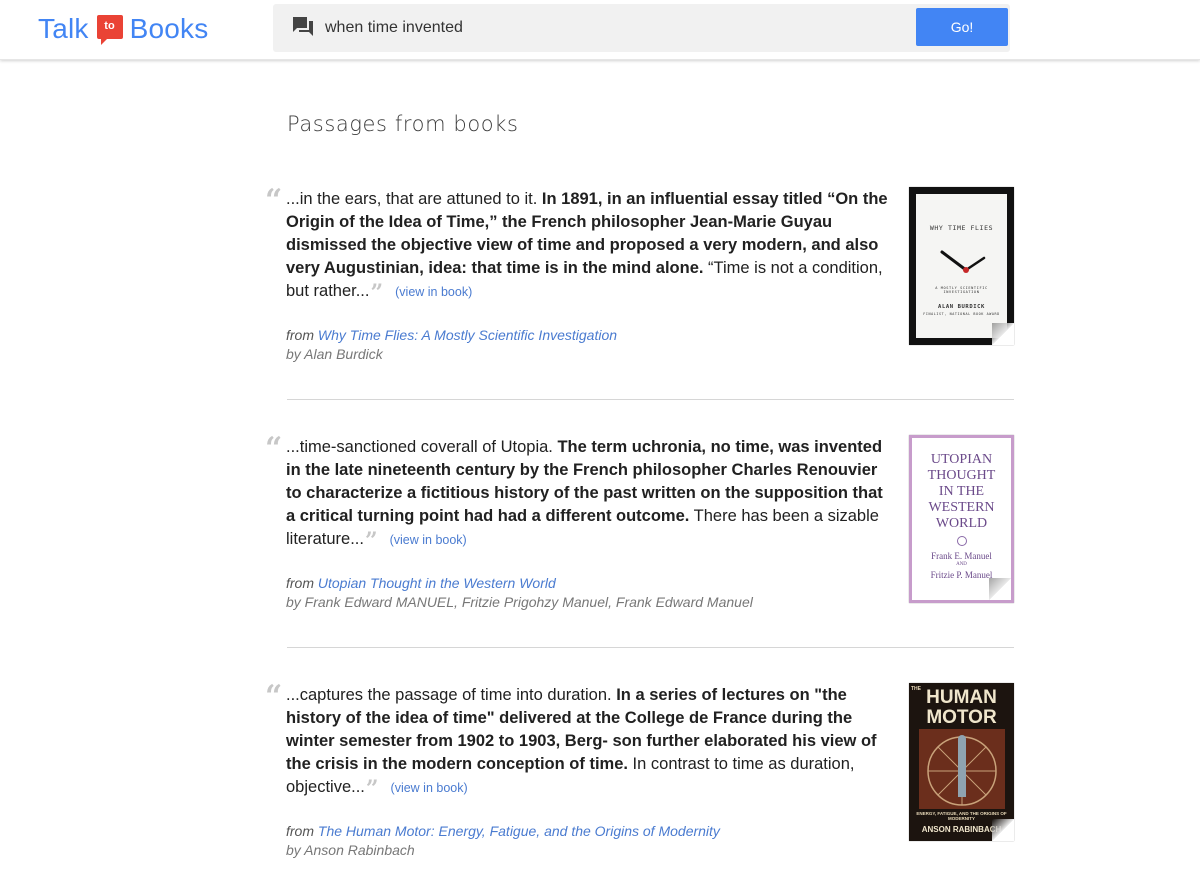 The image size is (1200, 875). Describe the element at coordinates (350, 850) in the screenshot. I see `book-author: by Anson Rabinbach` at that location.